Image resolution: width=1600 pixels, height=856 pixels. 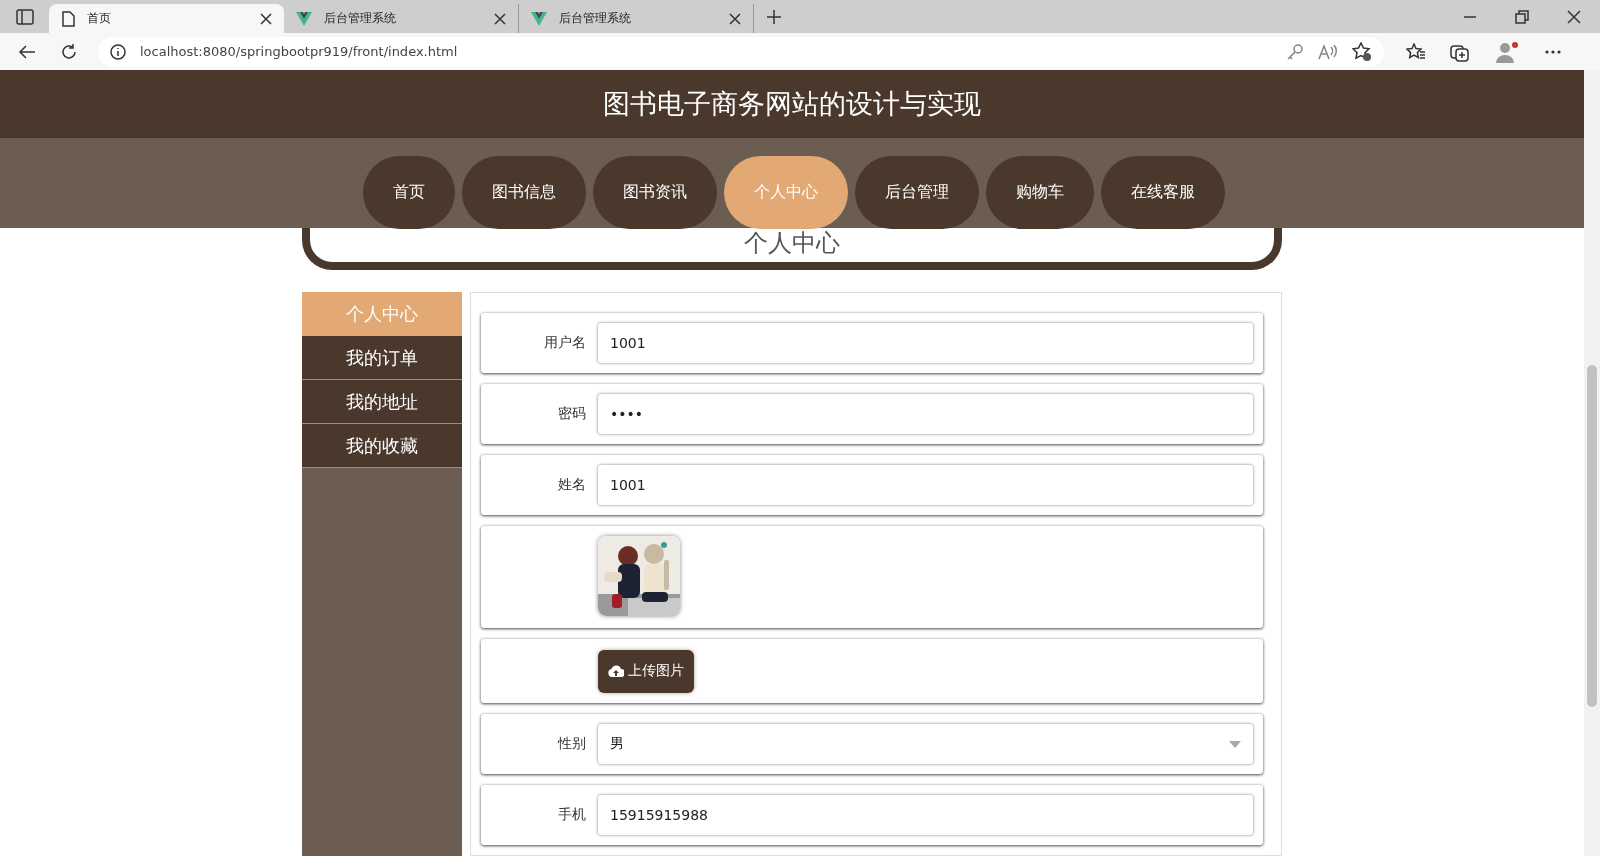 I want to click on page-heading: 个人中心, so click(x=792, y=243).